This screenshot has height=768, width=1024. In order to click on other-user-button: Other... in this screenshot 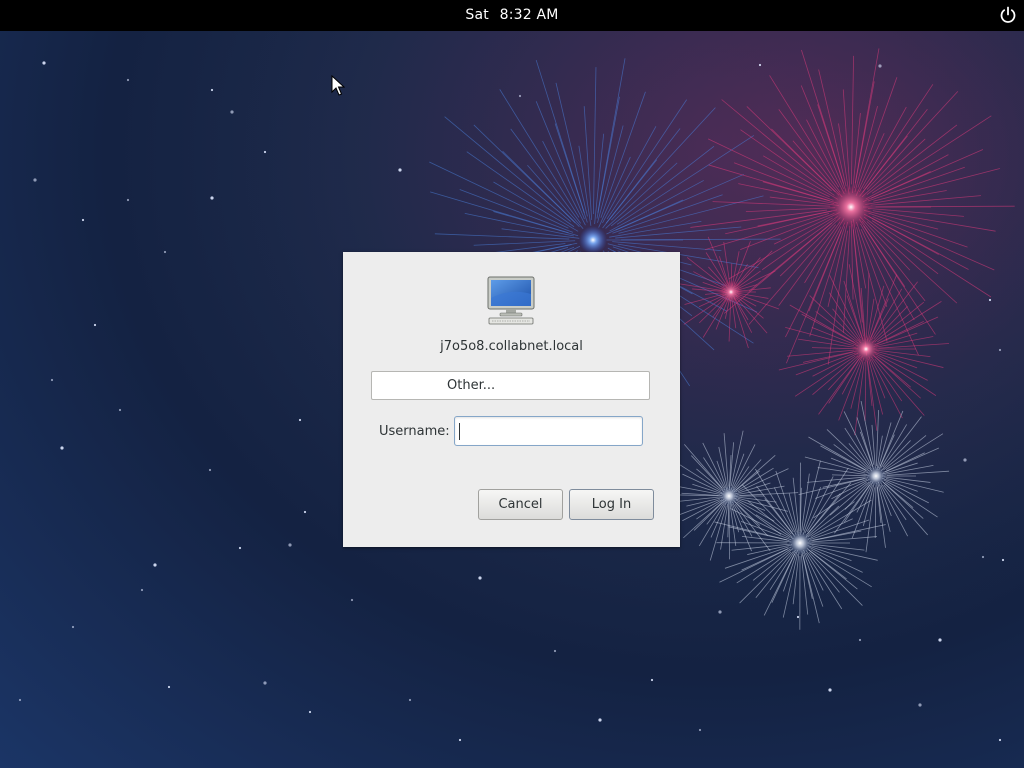, I will do `click(510, 385)`.